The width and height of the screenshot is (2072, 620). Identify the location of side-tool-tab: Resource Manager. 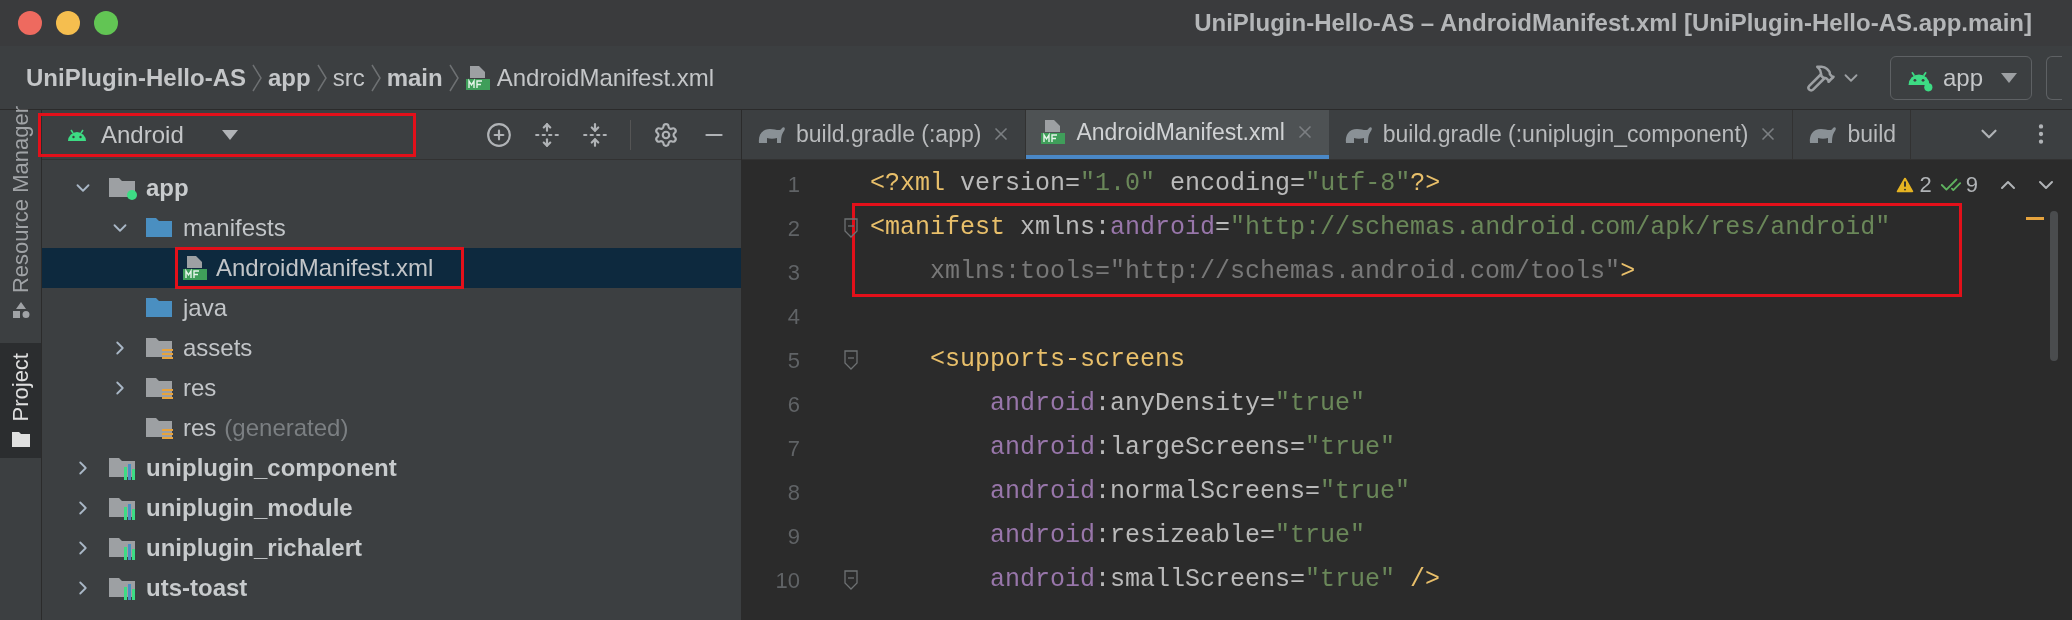
(20, 213).